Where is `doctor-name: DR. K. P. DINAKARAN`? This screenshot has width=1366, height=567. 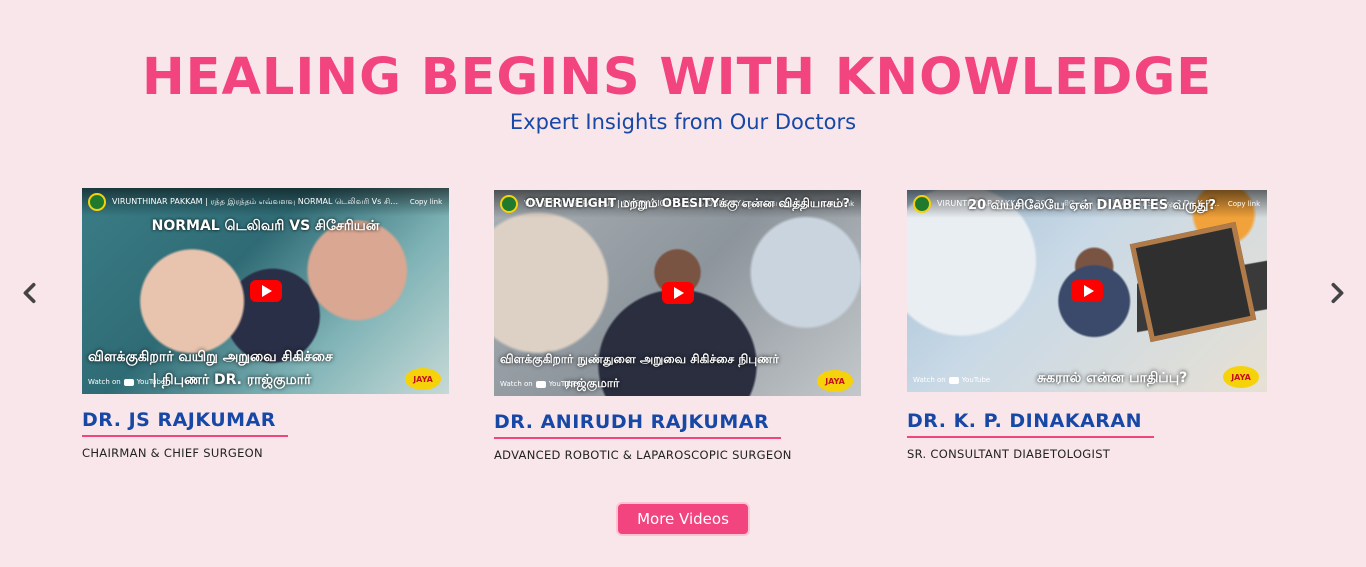
doctor-name: DR. K. P. DINAKARAN is located at coordinates (1031, 424).